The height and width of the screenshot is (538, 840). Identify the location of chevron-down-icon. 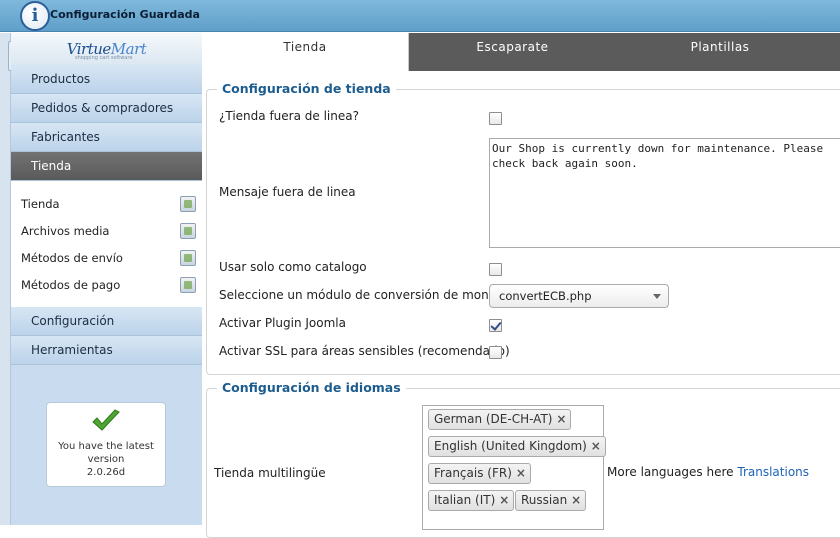
(657, 296).